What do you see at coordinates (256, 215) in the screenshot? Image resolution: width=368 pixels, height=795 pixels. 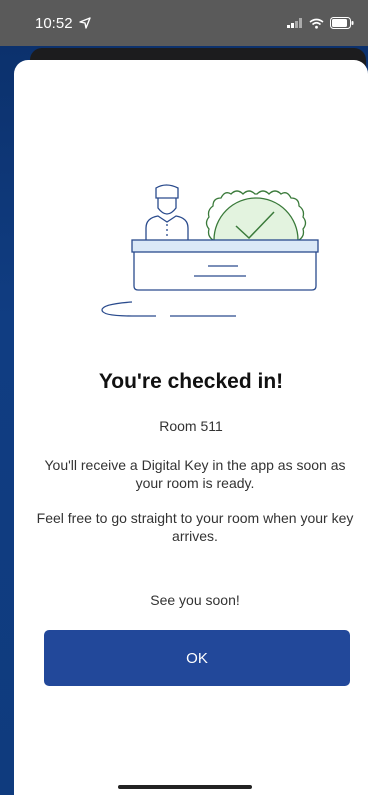 I see `check-badge-icon` at bounding box center [256, 215].